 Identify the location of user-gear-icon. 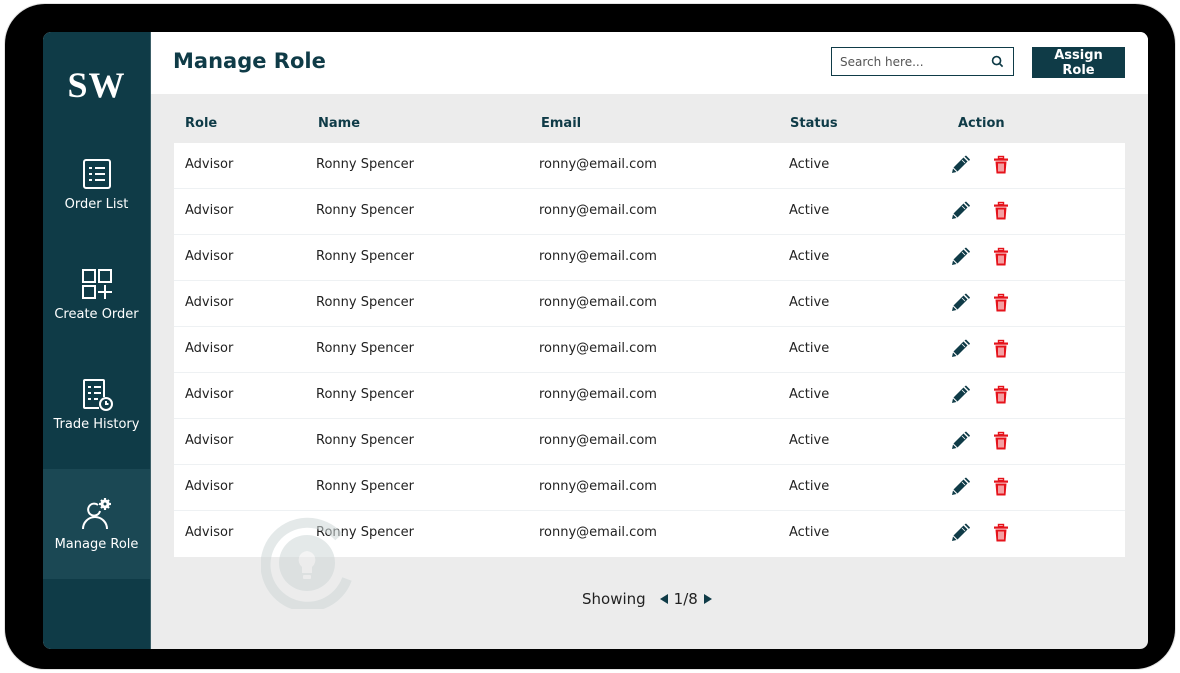
(96, 513).